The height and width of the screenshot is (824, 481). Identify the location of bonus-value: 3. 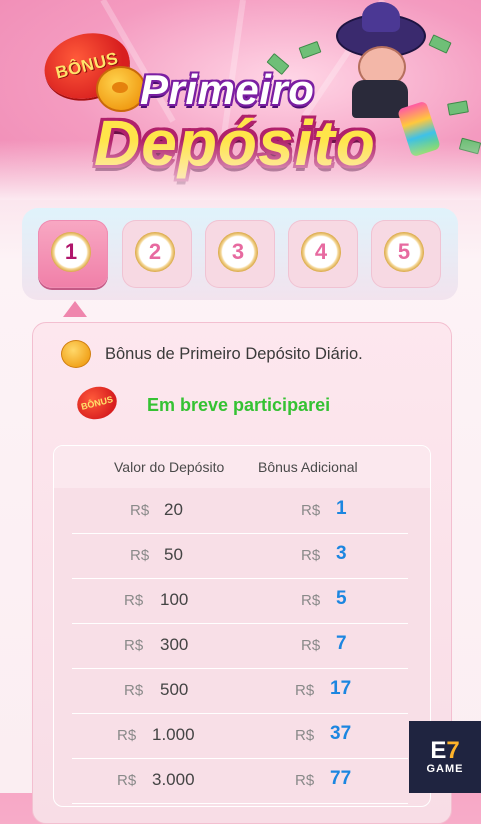
(341, 553).